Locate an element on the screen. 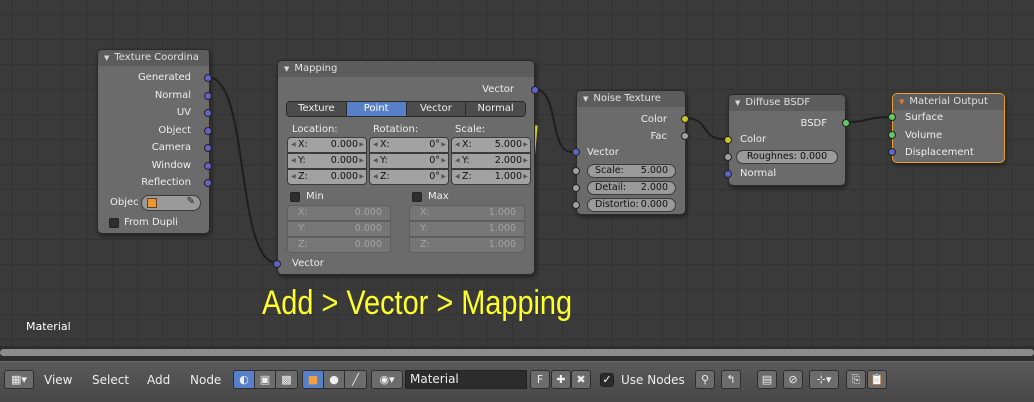 The image size is (1034, 402). min-checkbox is located at coordinates (295, 197).